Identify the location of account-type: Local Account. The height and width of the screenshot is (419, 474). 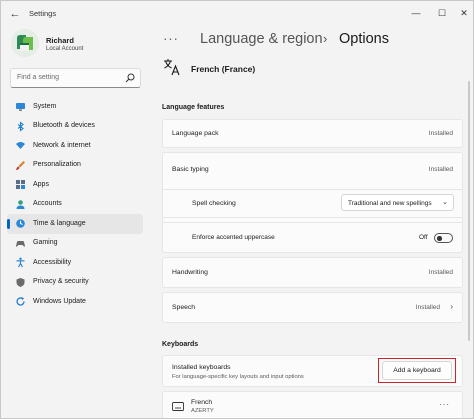
(65, 49).